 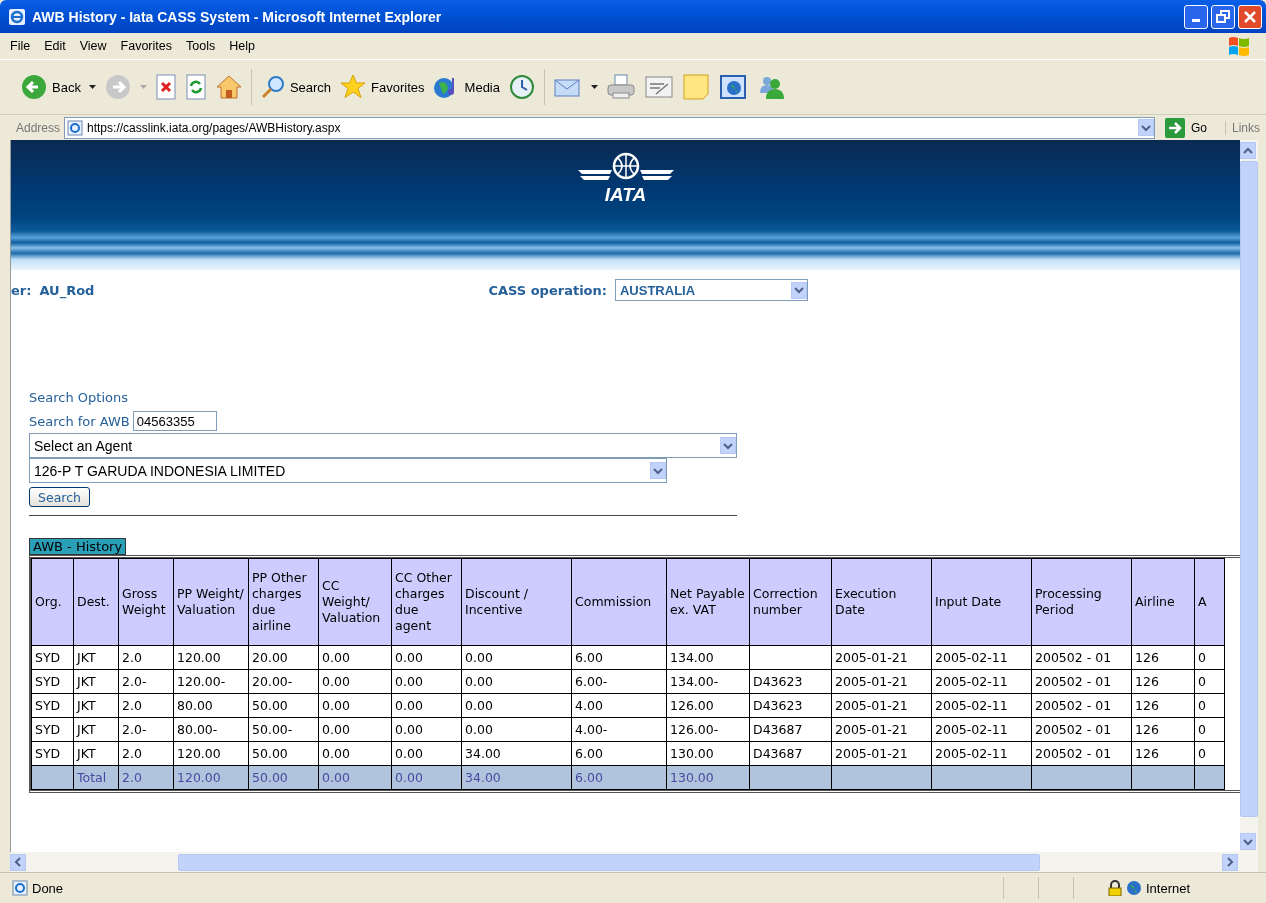 What do you see at coordinates (206, 46) in the screenshot?
I see `menu-item: Tools` at bounding box center [206, 46].